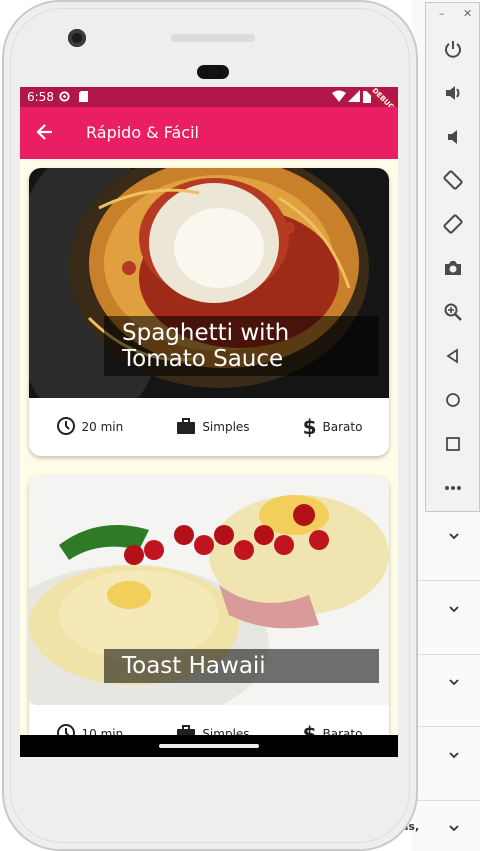 The height and width of the screenshot is (851, 480). I want to click on app-bar: Rápido & Fácil, so click(209, 133).